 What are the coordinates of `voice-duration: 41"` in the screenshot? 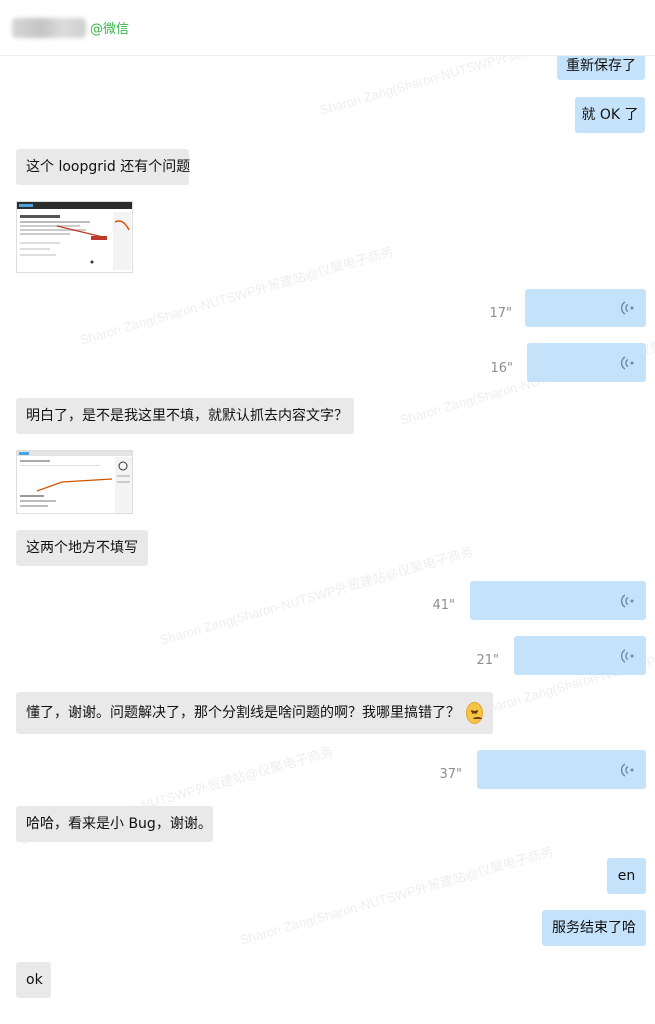 It's located at (443, 605).